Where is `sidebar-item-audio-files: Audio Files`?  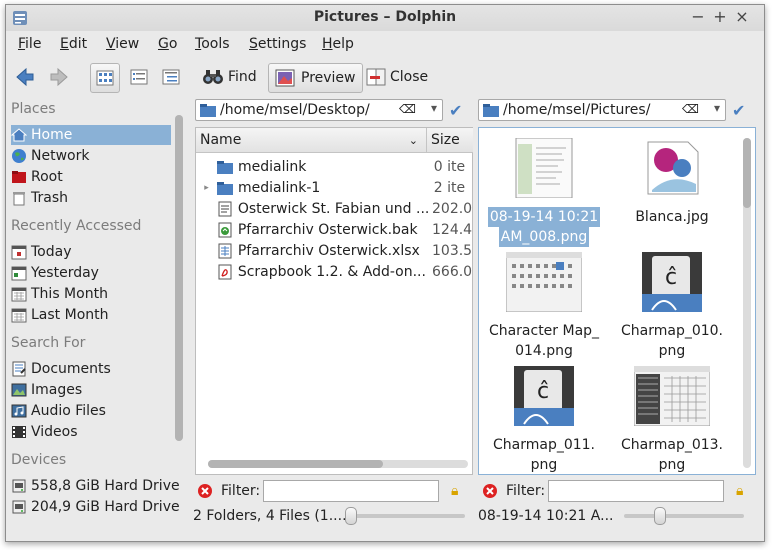
sidebar-item-audio-files: Audio Files is located at coordinates (91, 411).